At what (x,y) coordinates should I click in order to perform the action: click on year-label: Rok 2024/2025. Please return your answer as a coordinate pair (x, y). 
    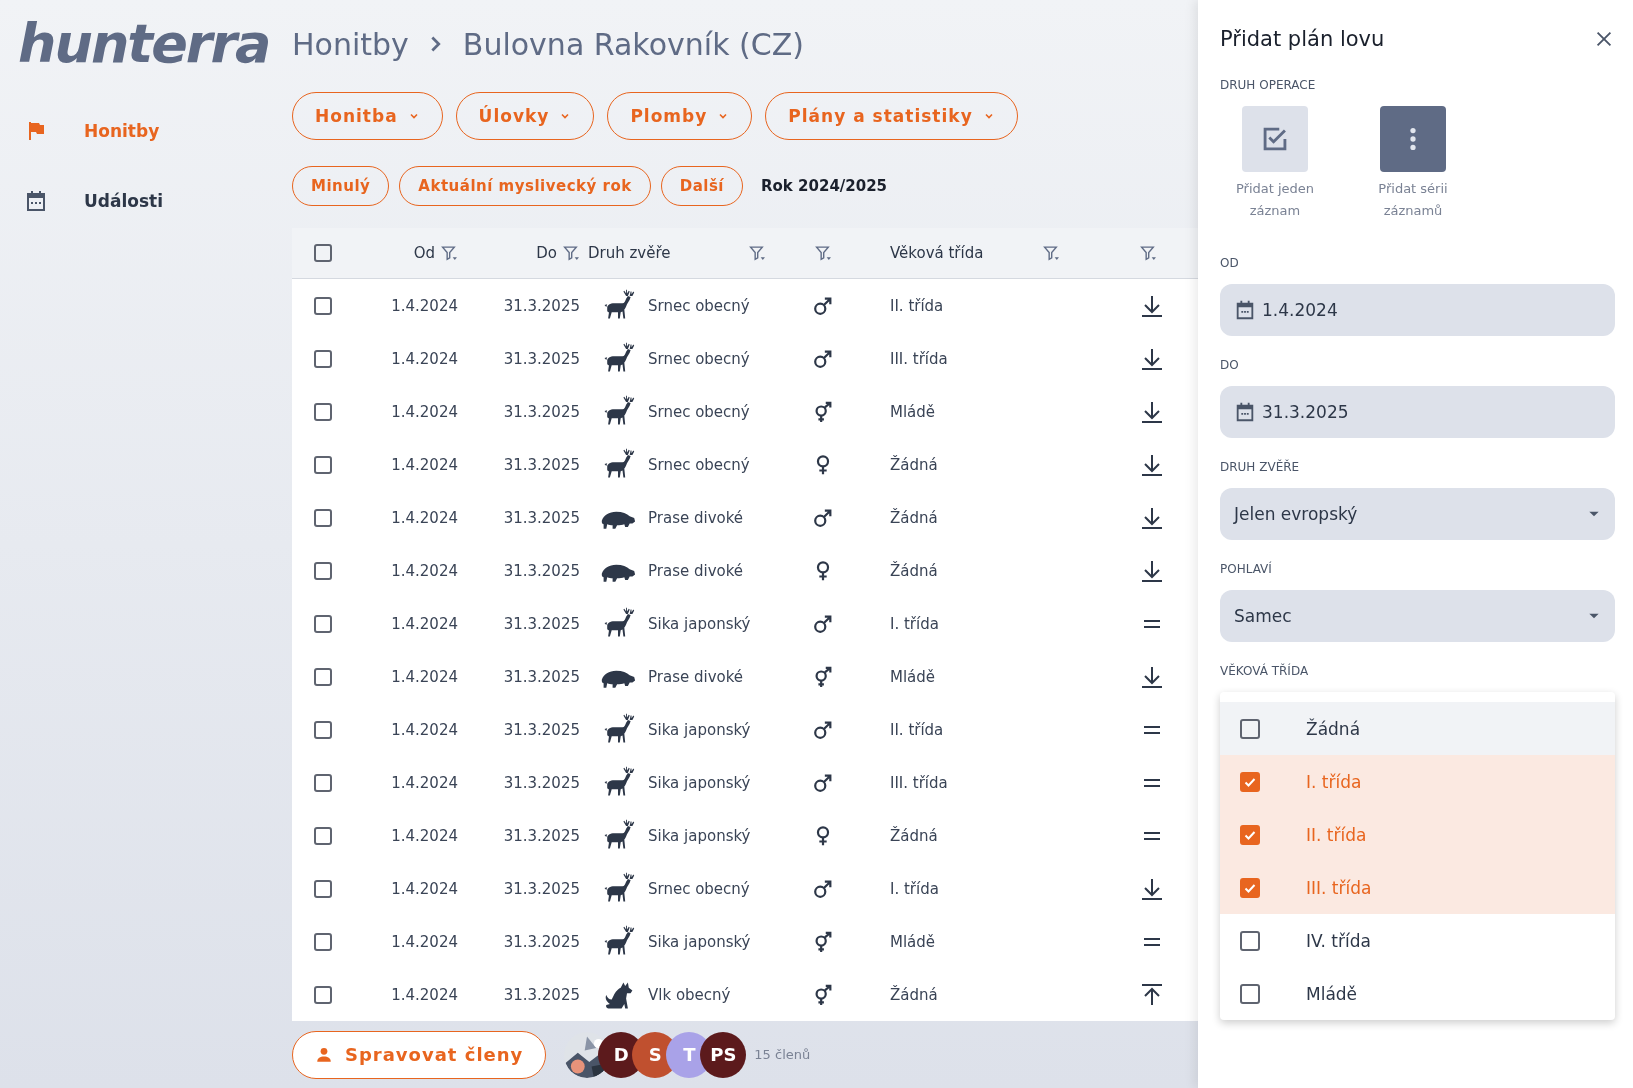
    Looking at the image, I should click on (824, 186).